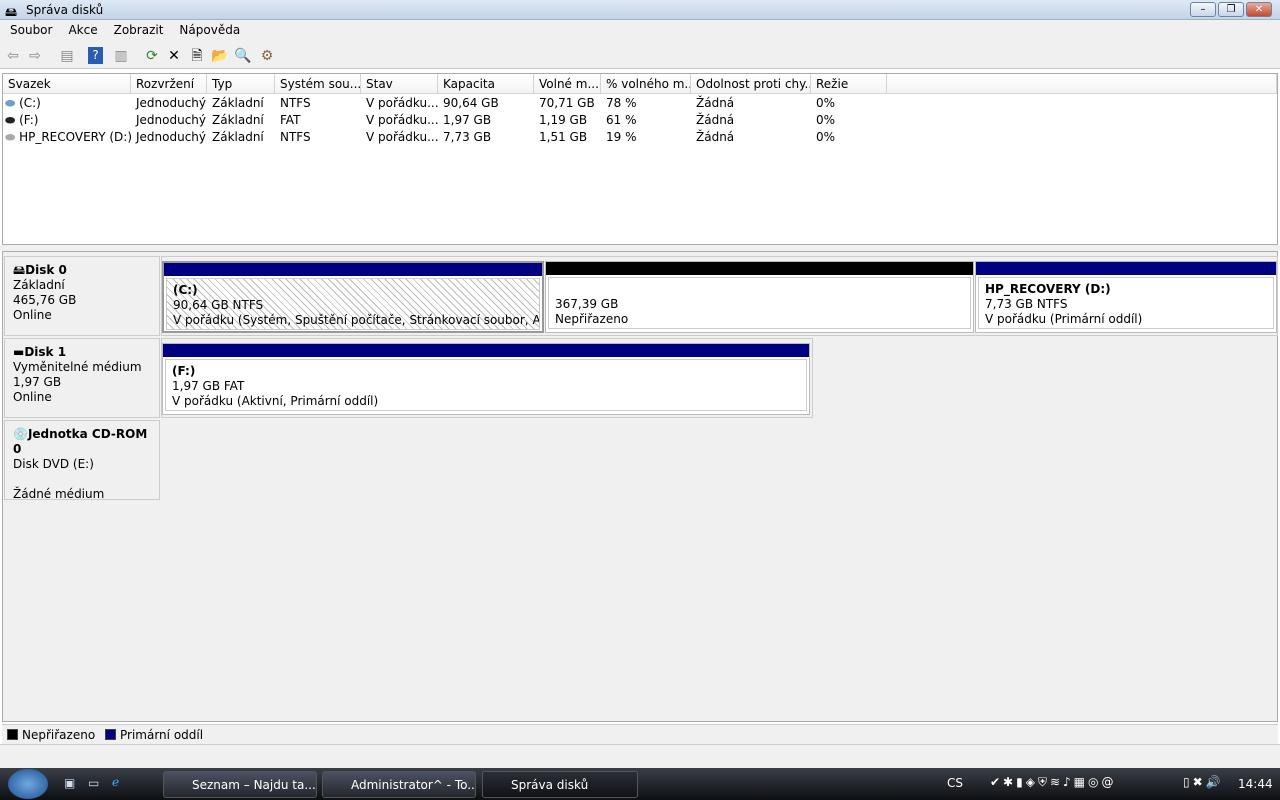  What do you see at coordinates (169, 84) in the screenshot?
I see `column-header-layout: Rozvržení` at bounding box center [169, 84].